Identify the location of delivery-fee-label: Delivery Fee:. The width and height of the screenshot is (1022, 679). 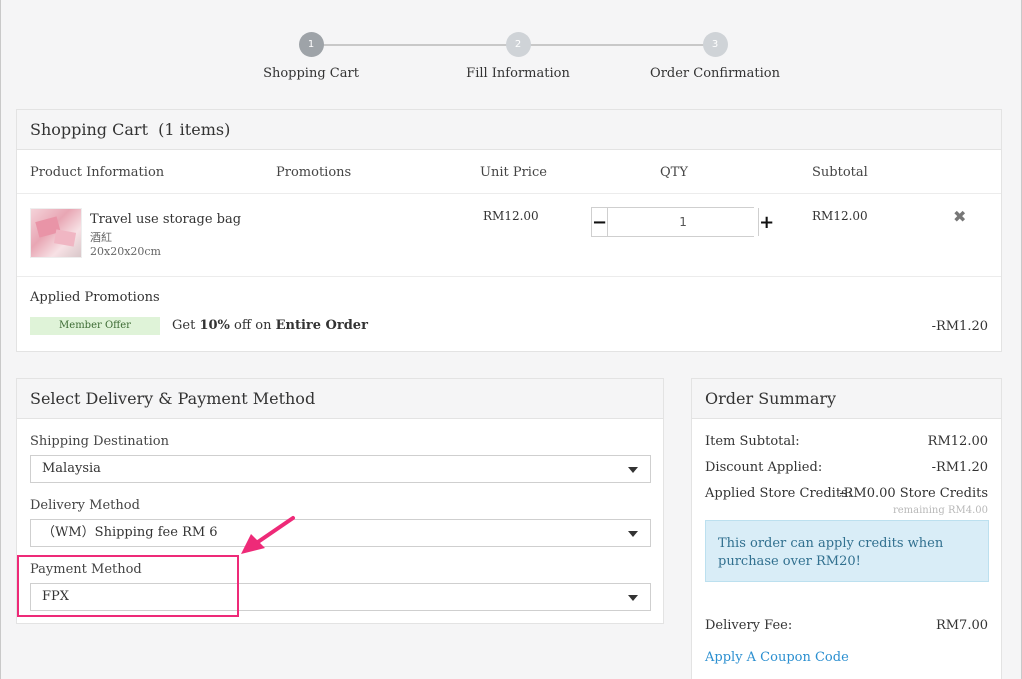
(749, 625).